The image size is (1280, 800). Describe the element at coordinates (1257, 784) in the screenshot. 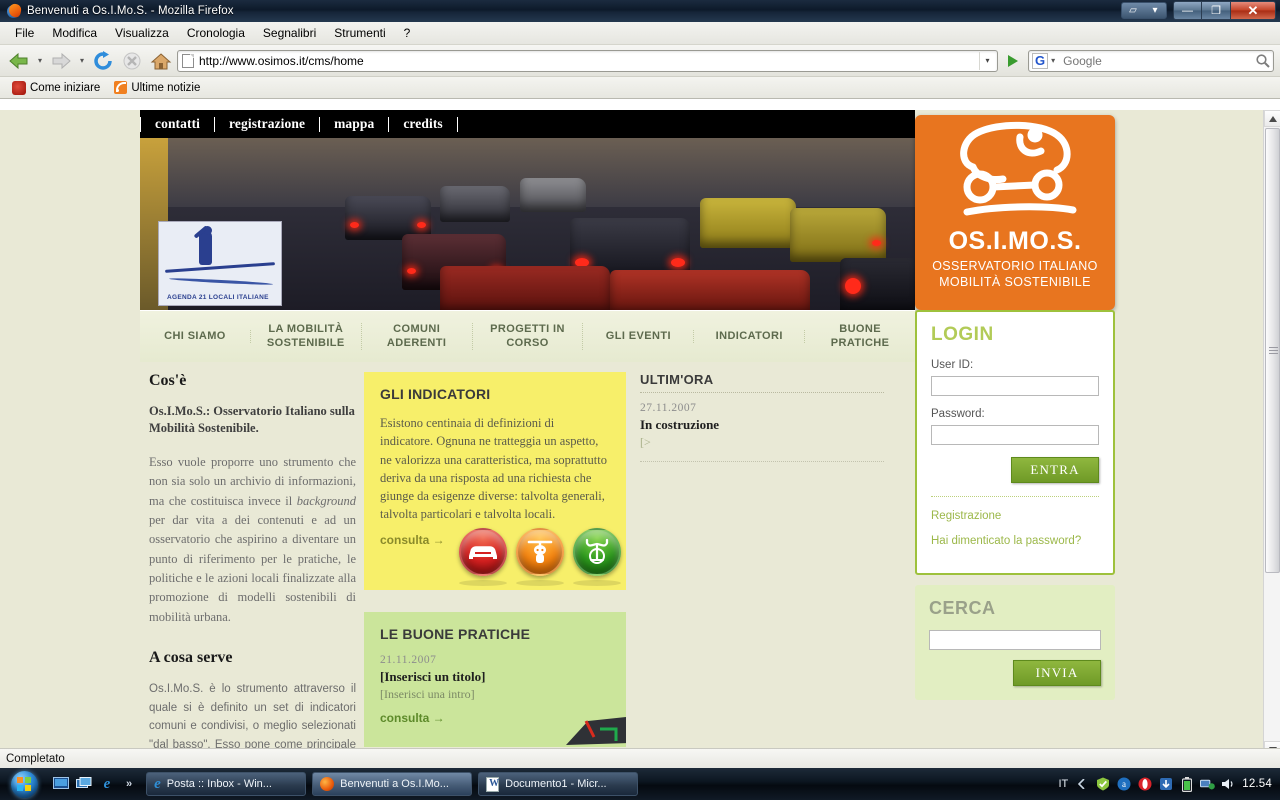

I see `taskbar-clock: 12.54` at that location.